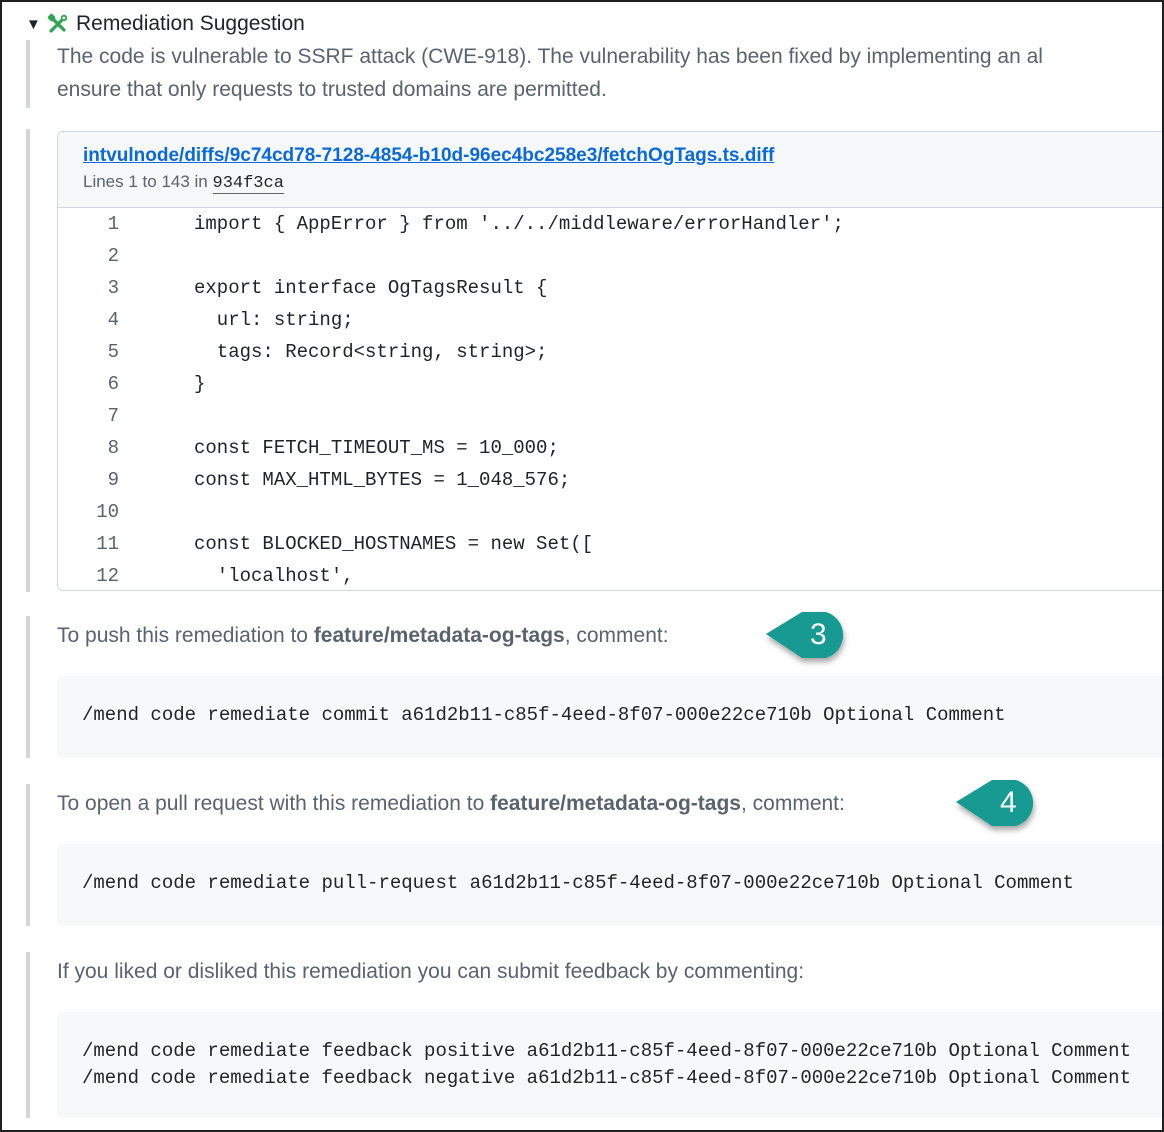 This screenshot has height=1132, width=1164. I want to click on code-line: 2, so click(610, 256).